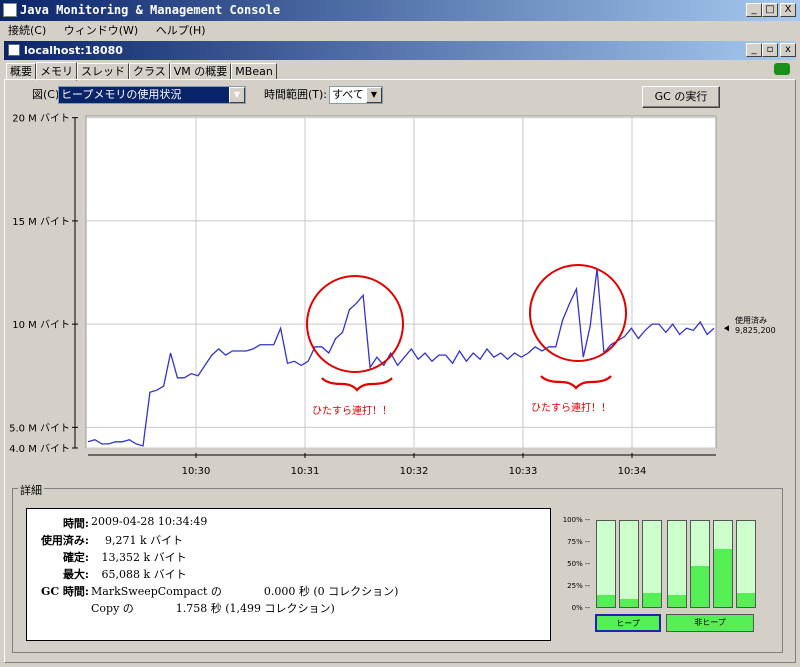 The image size is (800, 667). I want to click on range-label: 時間範囲(T):, so click(296, 94).